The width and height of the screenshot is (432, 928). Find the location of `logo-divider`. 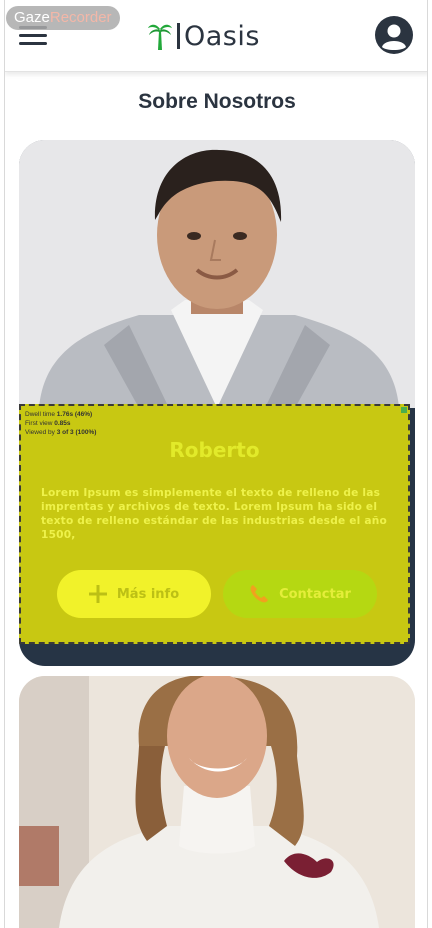

logo-divider is located at coordinates (178, 36).